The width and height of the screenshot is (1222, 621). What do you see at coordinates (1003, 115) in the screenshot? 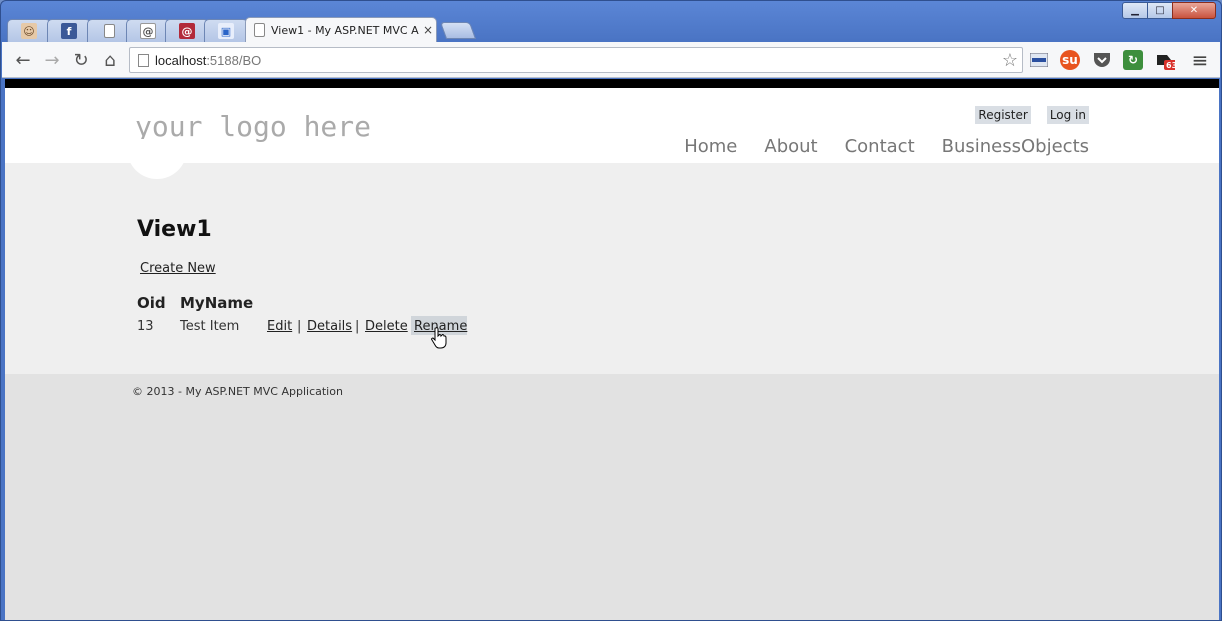
I see `register-link: Register` at bounding box center [1003, 115].